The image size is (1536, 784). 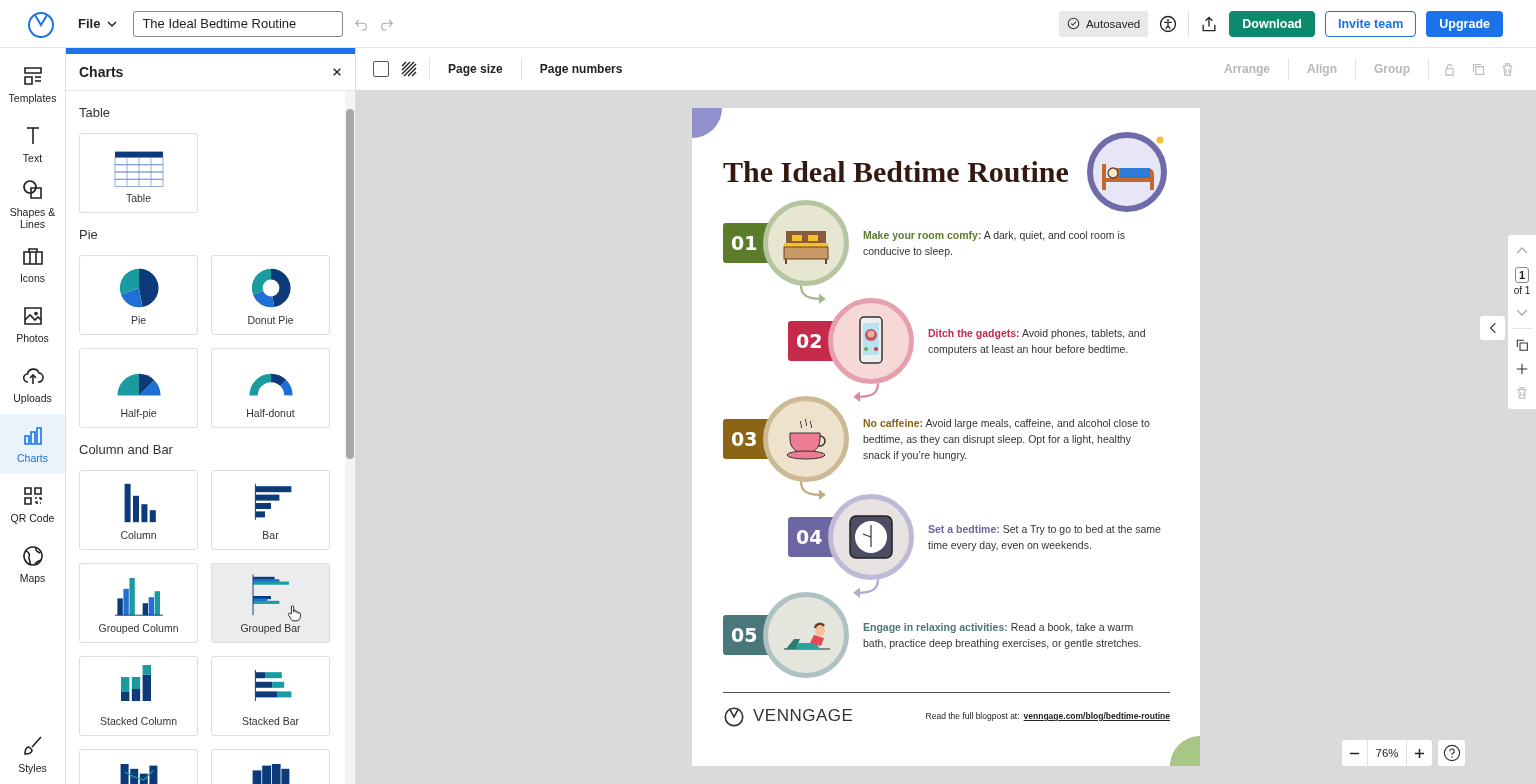 I want to click on document-title-field: The Ideal Bedtime Routine, so click(x=238, y=23).